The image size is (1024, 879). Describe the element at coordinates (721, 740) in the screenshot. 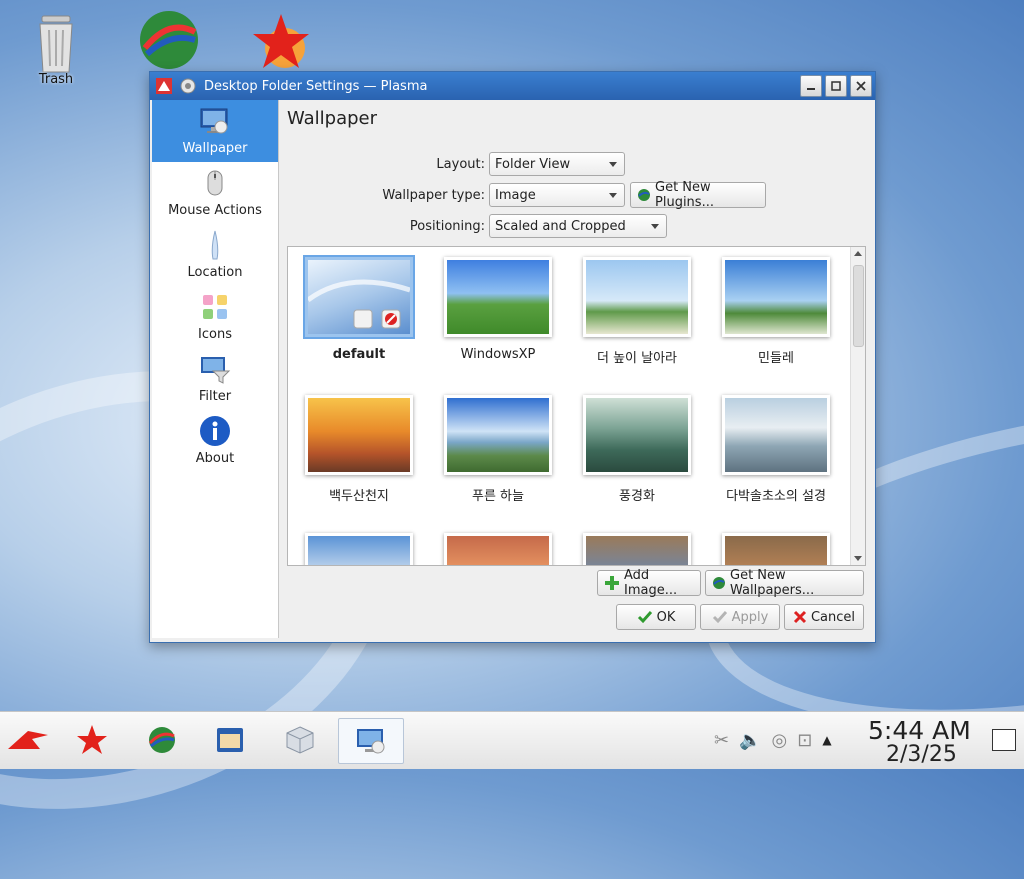

I see `scissors-icon: ✂` at that location.